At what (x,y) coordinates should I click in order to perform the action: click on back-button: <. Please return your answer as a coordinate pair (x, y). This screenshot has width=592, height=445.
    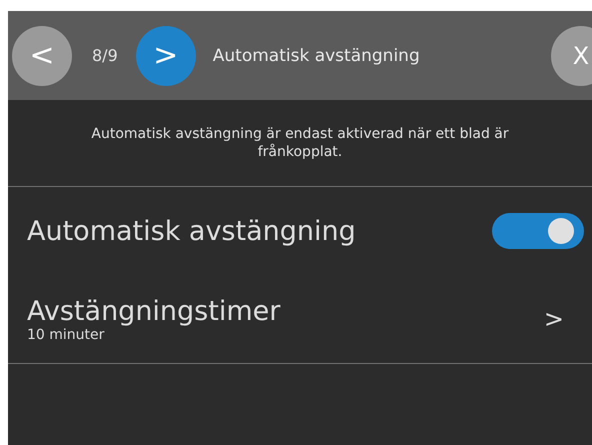
    Looking at the image, I should click on (42, 56).